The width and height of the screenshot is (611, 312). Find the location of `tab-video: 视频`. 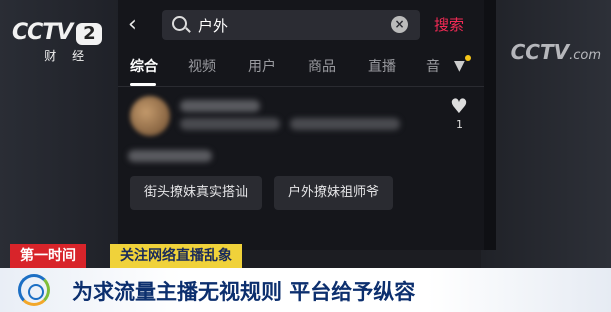

tab-video: 视频 is located at coordinates (202, 66).